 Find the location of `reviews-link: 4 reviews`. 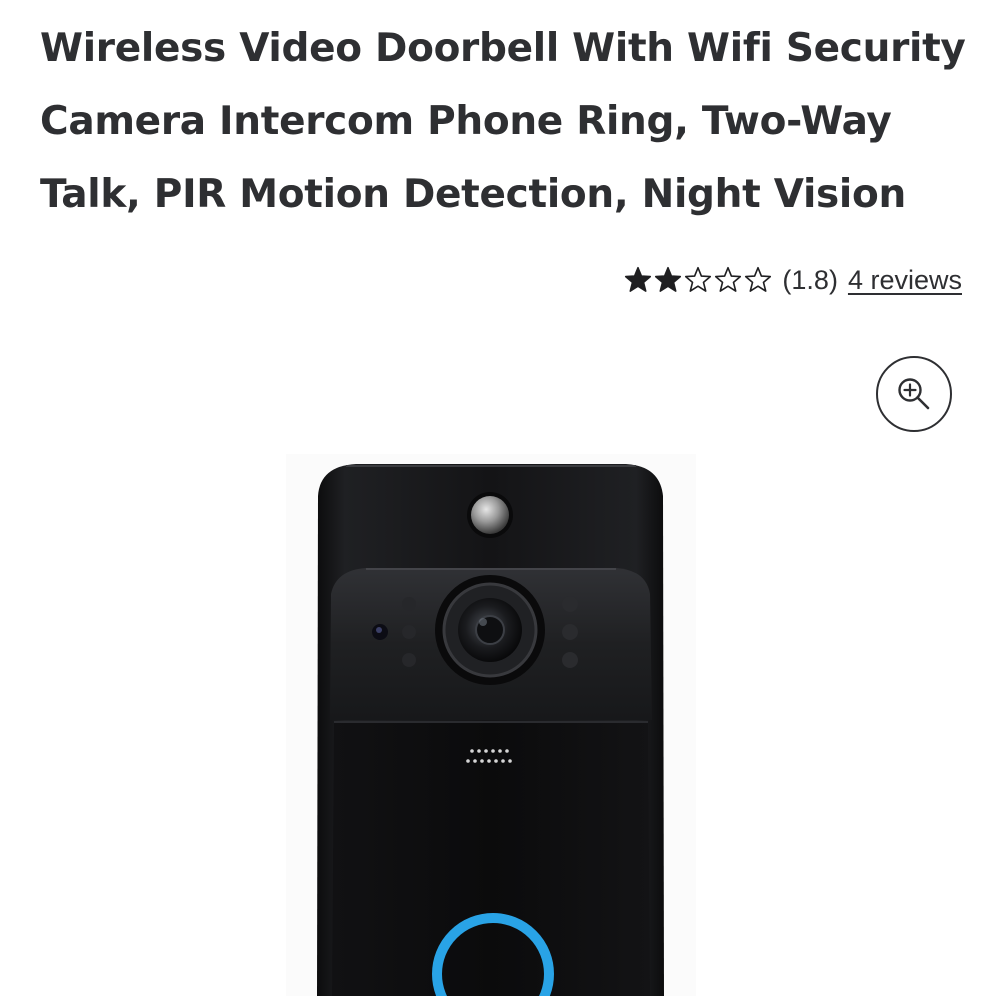

reviews-link: 4 reviews is located at coordinates (905, 280).